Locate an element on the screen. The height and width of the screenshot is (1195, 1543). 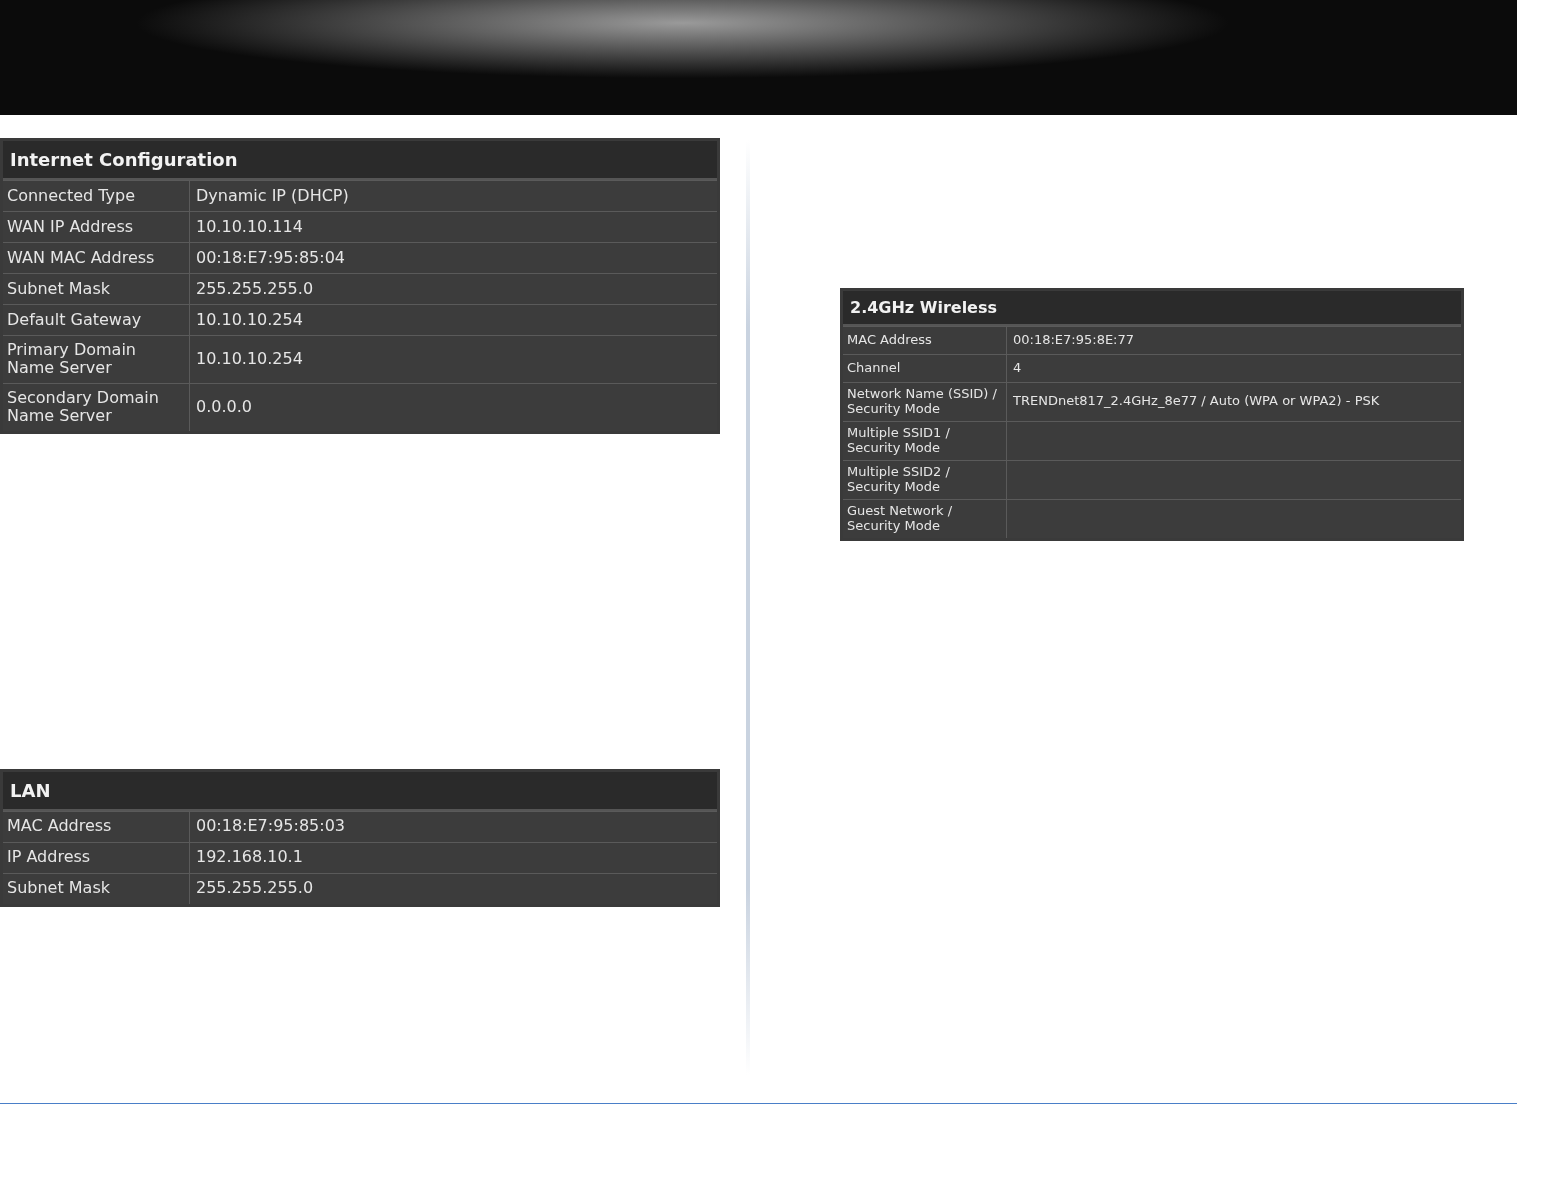
table-title: 2.4GHz Wireless is located at coordinates (1152, 308).